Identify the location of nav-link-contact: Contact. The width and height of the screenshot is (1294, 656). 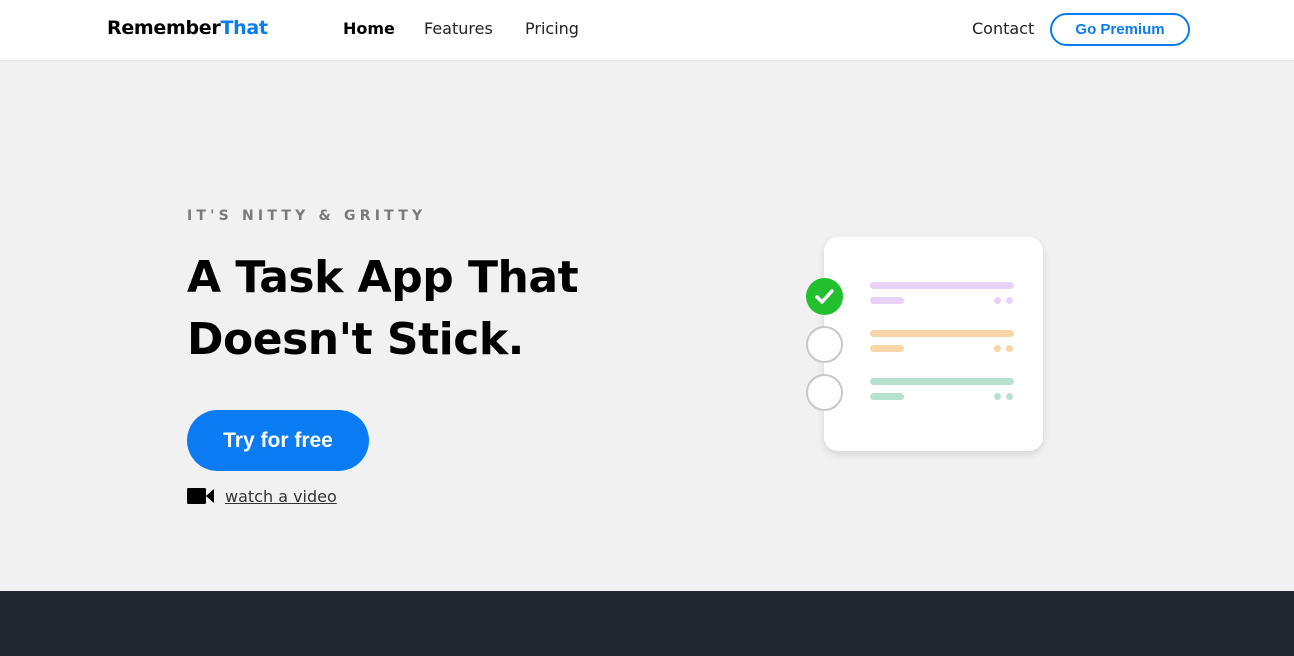
(1003, 28).